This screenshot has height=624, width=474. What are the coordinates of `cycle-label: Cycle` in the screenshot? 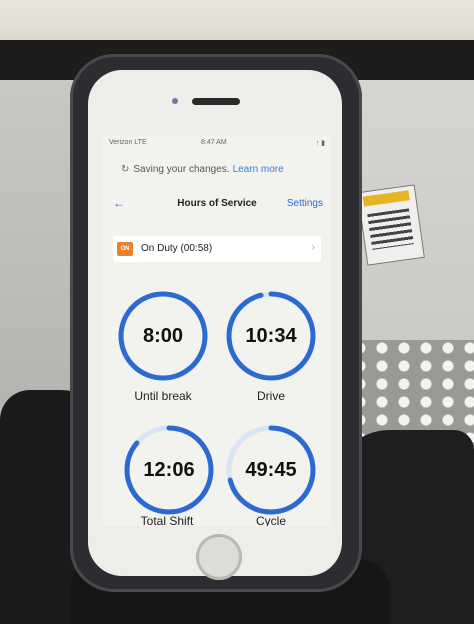 It's located at (270, 520).